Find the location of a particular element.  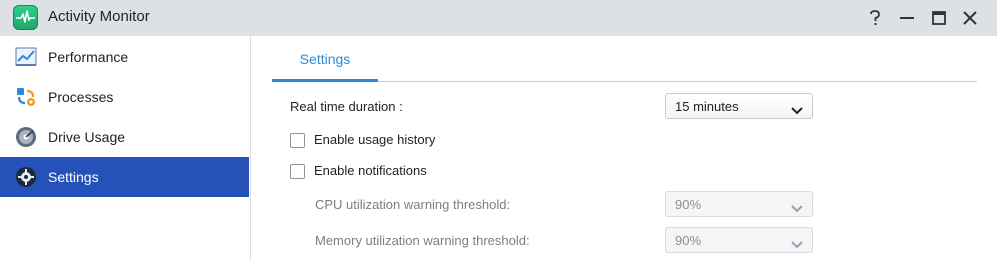

sidebar-item-performance: Performance is located at coordinates (124, 57).